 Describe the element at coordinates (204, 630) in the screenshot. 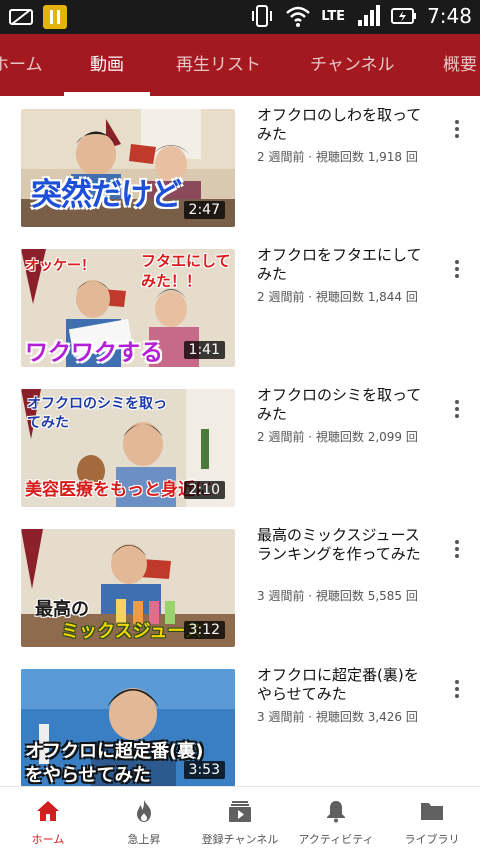

I see `video-duration: 3:12` at that location.